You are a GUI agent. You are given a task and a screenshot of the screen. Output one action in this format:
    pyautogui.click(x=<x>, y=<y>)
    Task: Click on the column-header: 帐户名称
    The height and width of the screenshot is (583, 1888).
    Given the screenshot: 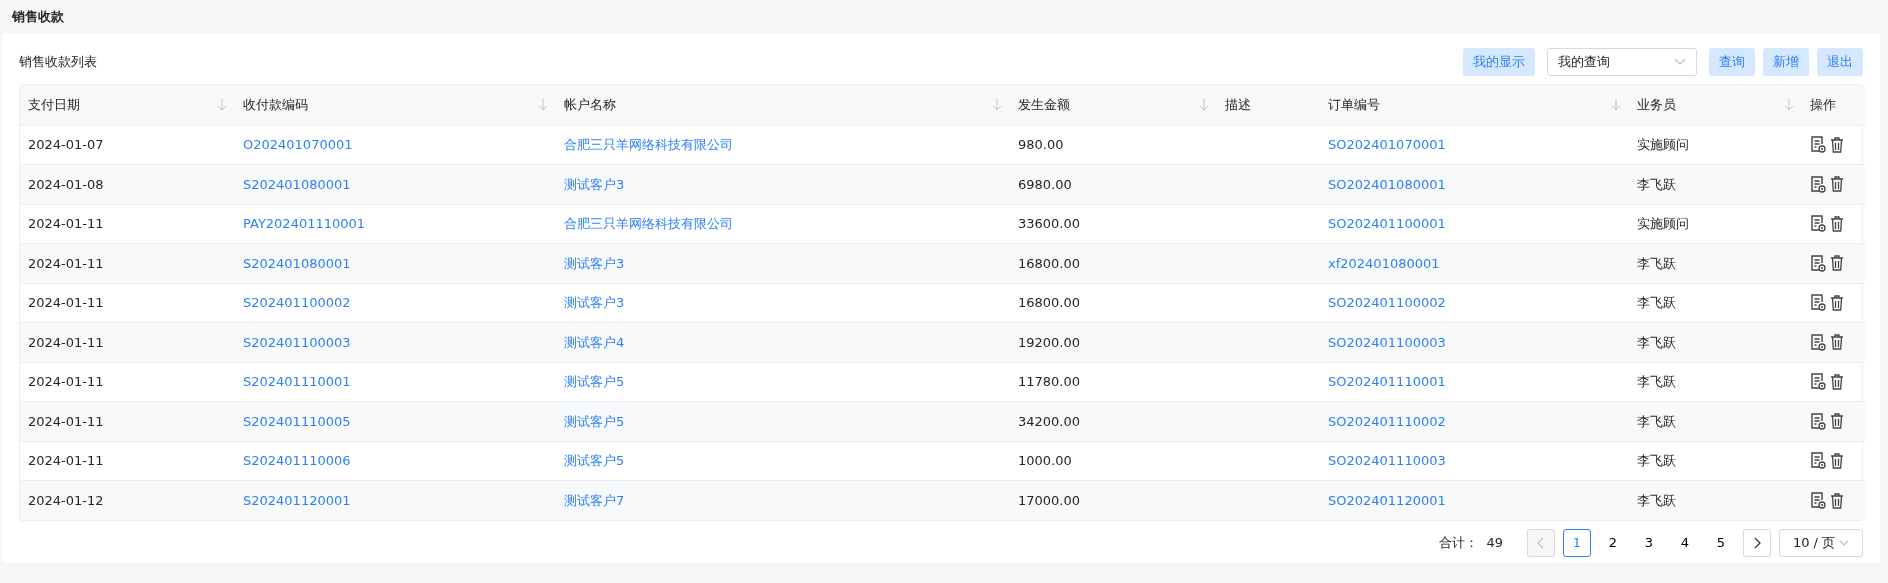 What is the action you would take?
    pyautogui.click(x=590, y=105)
    